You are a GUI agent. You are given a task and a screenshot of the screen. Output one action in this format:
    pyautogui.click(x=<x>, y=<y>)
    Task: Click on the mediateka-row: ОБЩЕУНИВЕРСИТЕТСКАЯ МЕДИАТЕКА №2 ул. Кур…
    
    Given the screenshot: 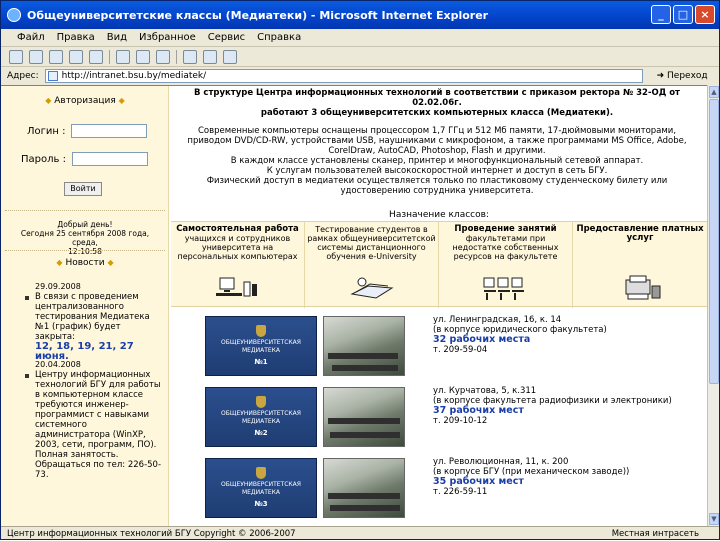 What is the action you would take?
    pyautogui.click(x=439, y=417)
    